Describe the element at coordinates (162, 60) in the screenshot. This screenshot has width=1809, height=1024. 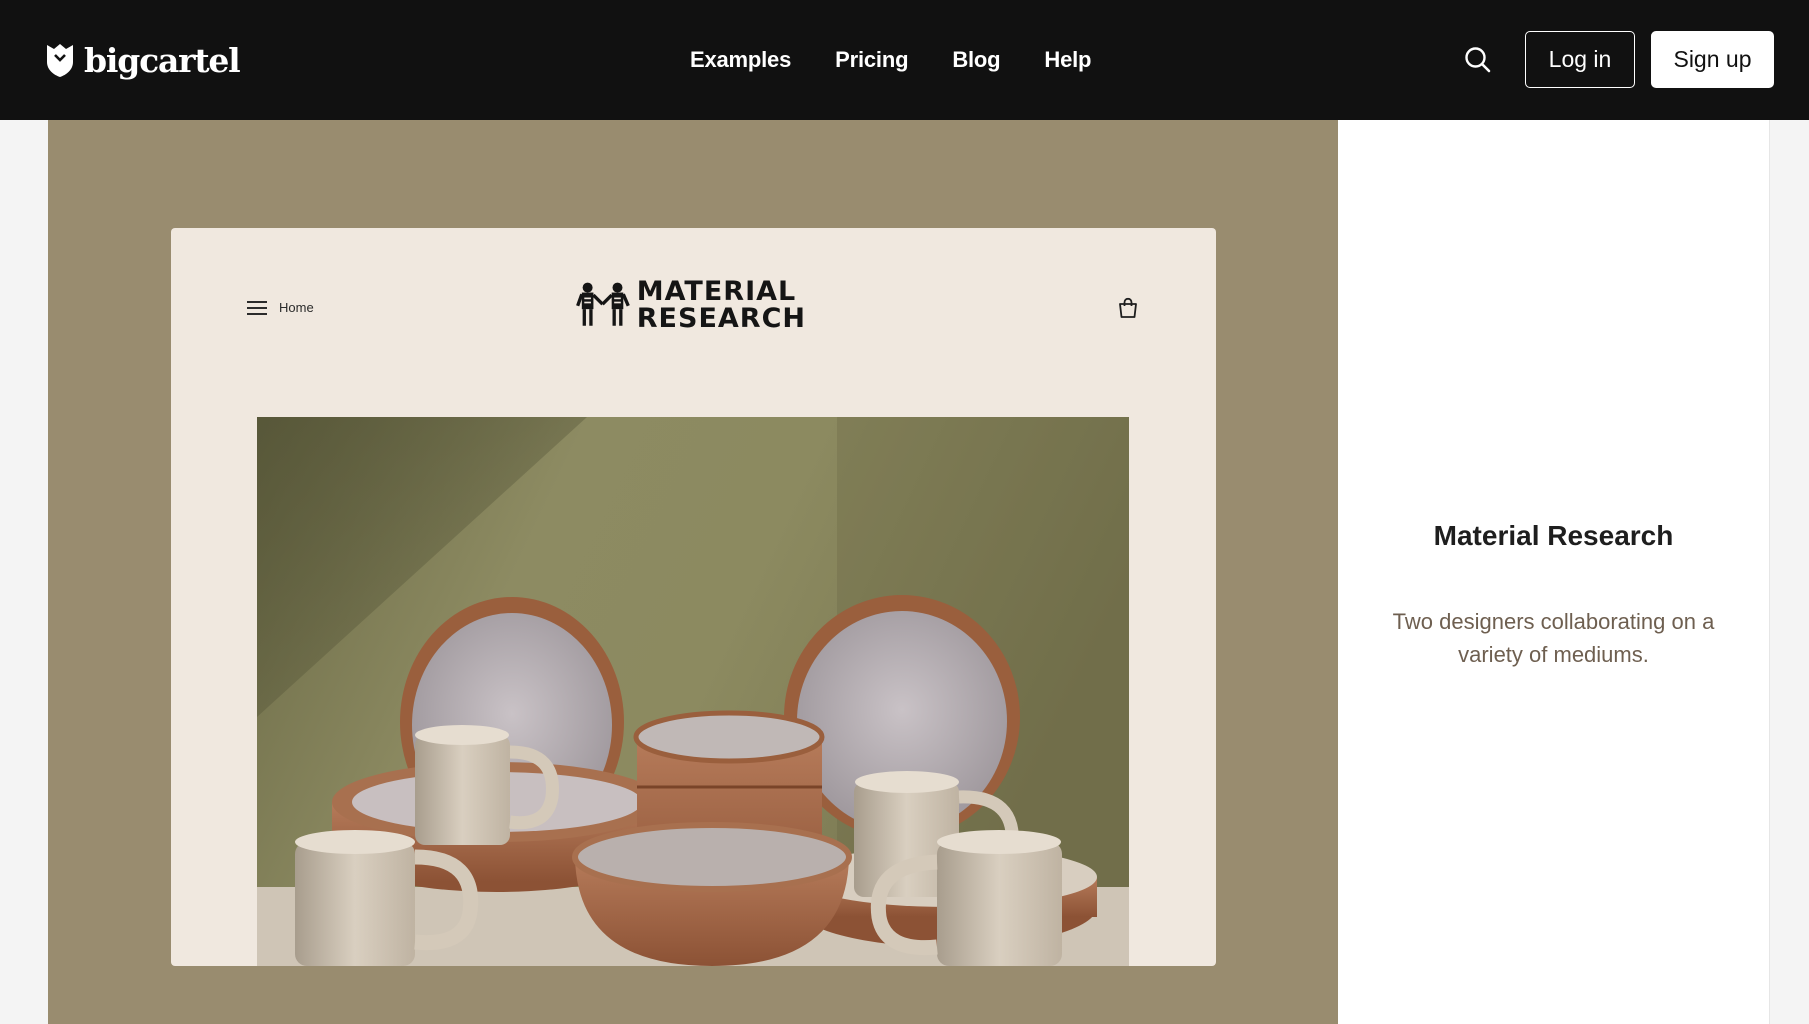
I see `brand-name: bigcartel` at that location.